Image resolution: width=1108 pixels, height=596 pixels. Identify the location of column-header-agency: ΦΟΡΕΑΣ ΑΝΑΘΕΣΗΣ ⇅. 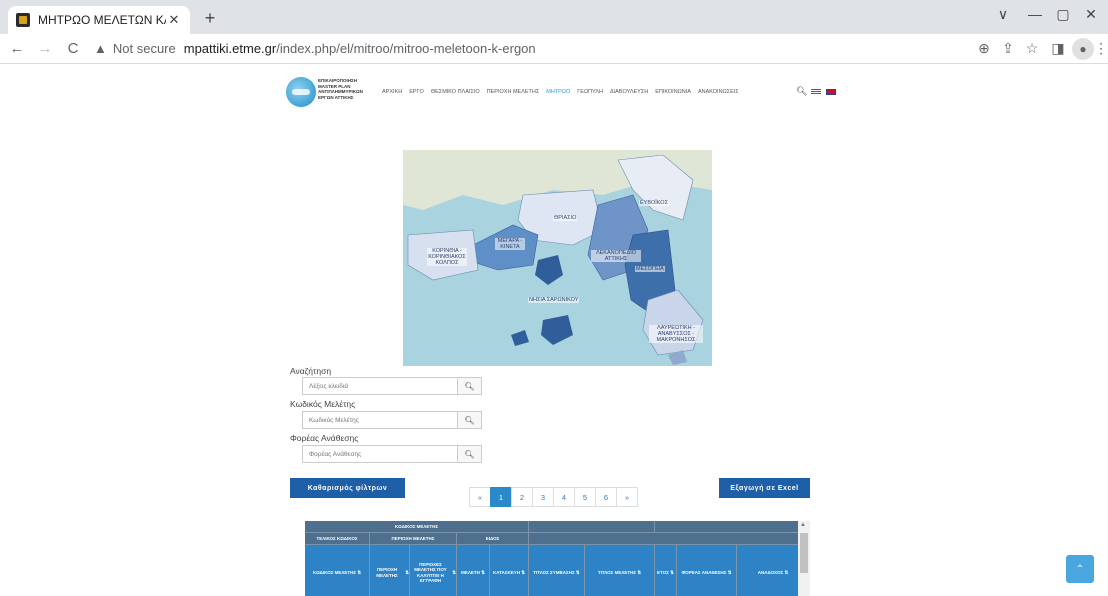
(707, 570).